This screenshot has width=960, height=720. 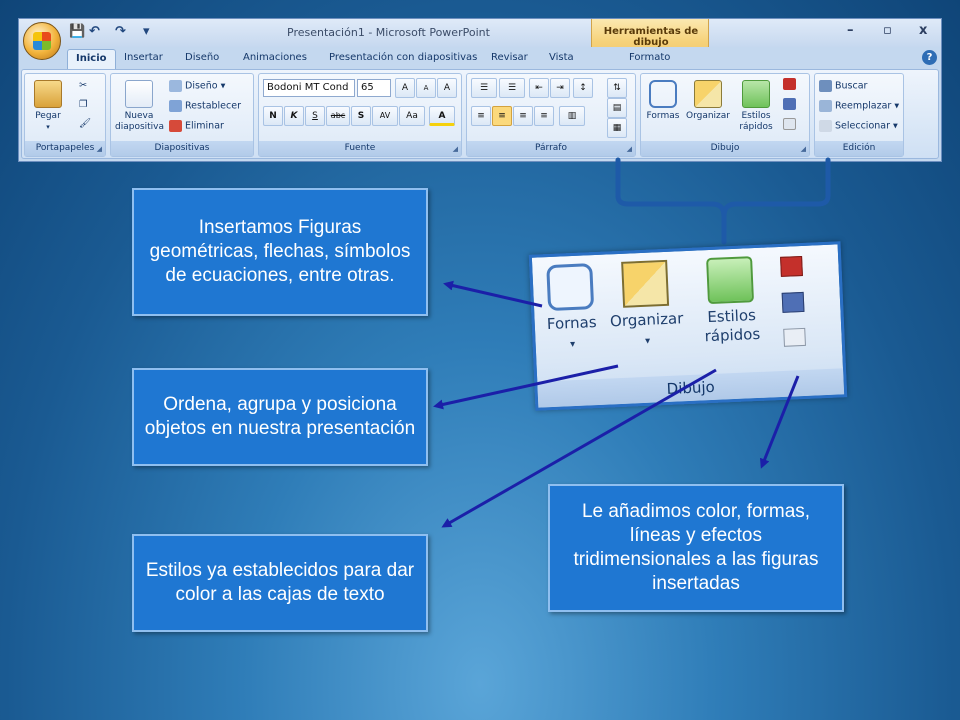 I want to click on underline-button: S, so click(x=315, y=116).